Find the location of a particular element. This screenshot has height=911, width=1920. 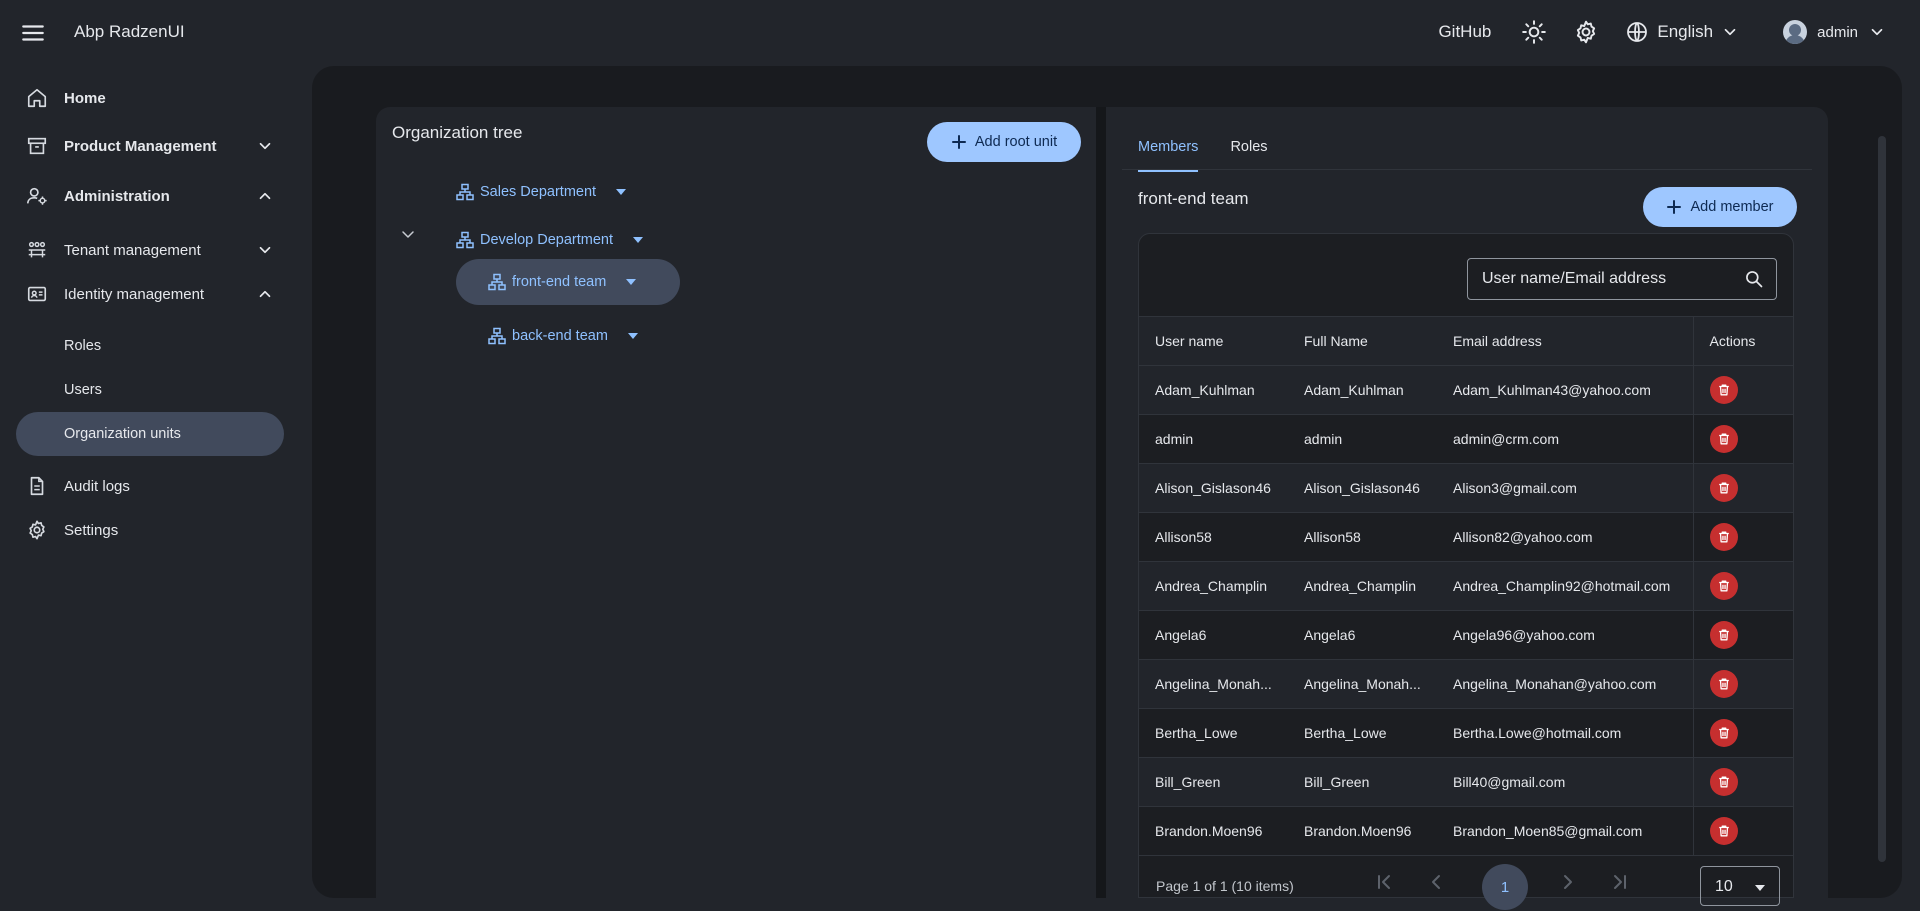

column-header-fullname: Full Name is located at coordinates (1362, 341).